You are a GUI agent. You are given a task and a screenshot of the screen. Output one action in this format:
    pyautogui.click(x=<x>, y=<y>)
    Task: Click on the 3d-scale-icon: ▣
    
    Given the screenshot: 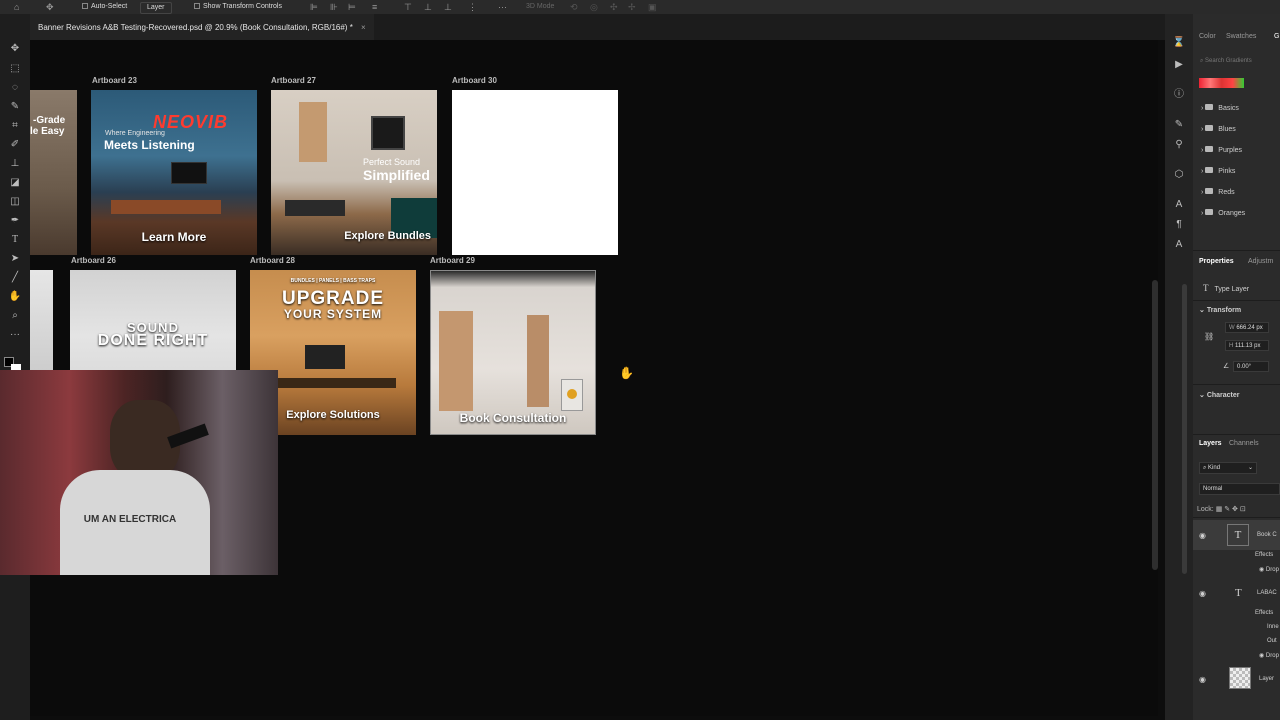 What is the action you would take?
    pyautogui.click(x=652, y=7)
    